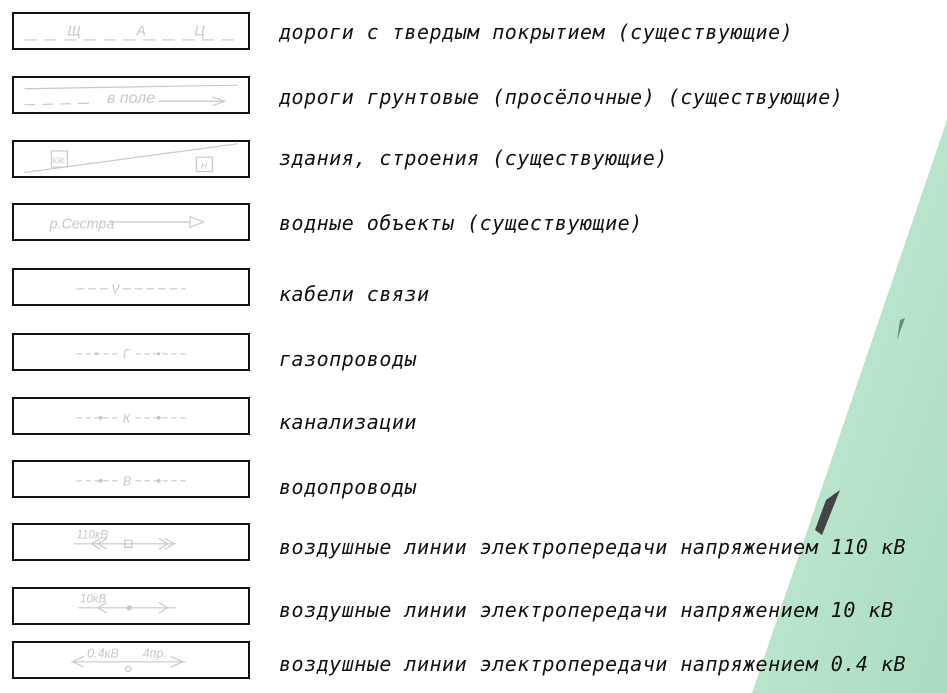 This screenshot has width=947, height=693. I want to click on symbol-text: в поле, so click(131, 98).